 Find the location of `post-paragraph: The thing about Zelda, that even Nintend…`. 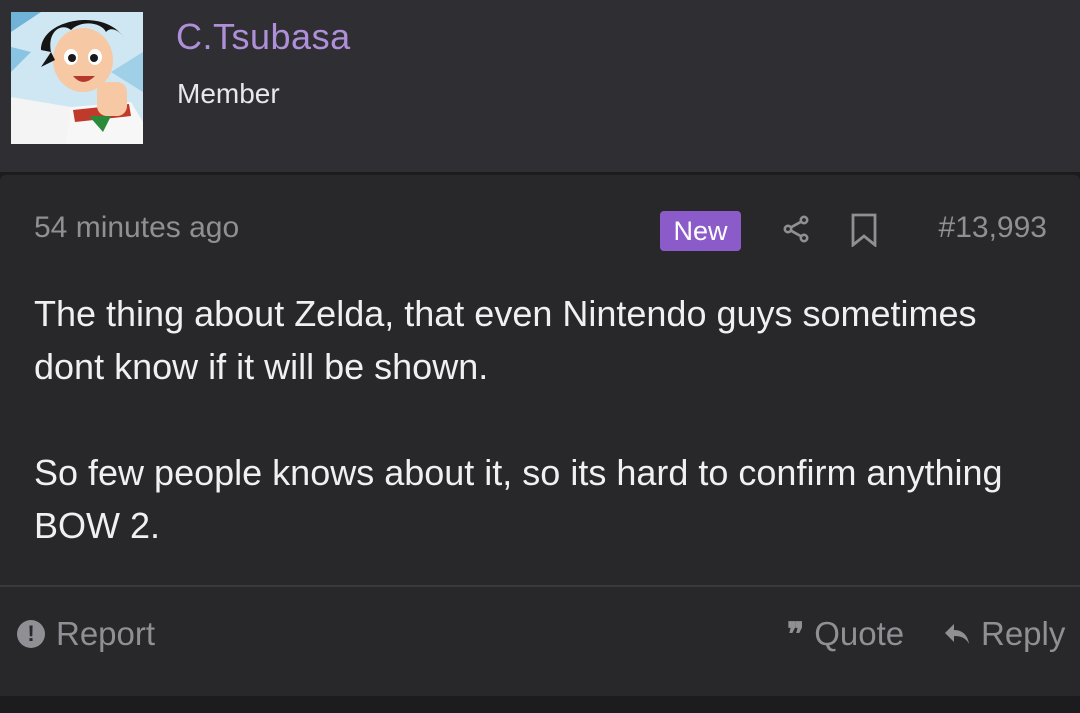

post-paragraph: The thing about Zelda, that even Nintend… is located at coordinates (505, 340).